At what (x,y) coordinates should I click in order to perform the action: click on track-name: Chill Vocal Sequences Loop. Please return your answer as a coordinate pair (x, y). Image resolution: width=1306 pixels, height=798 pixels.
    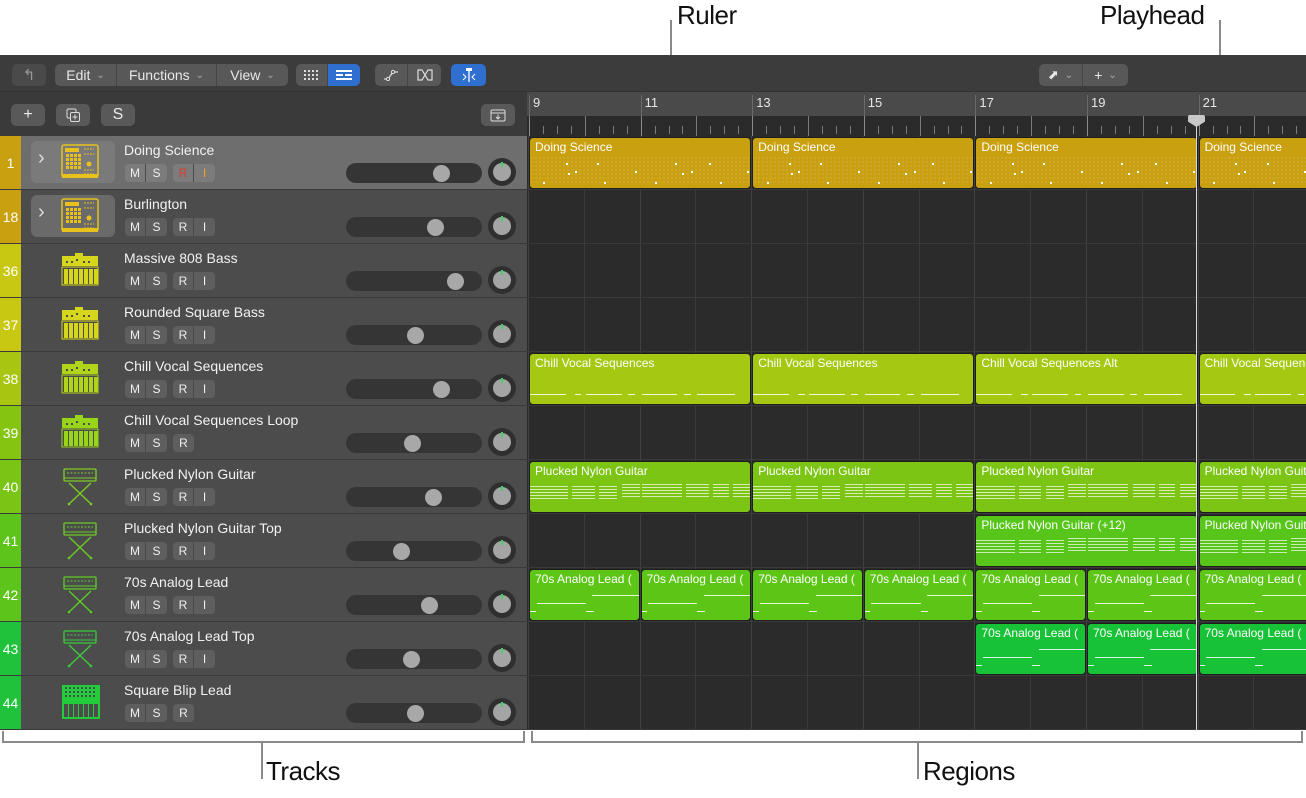
    Looking at the image, I should click on (211, 420).